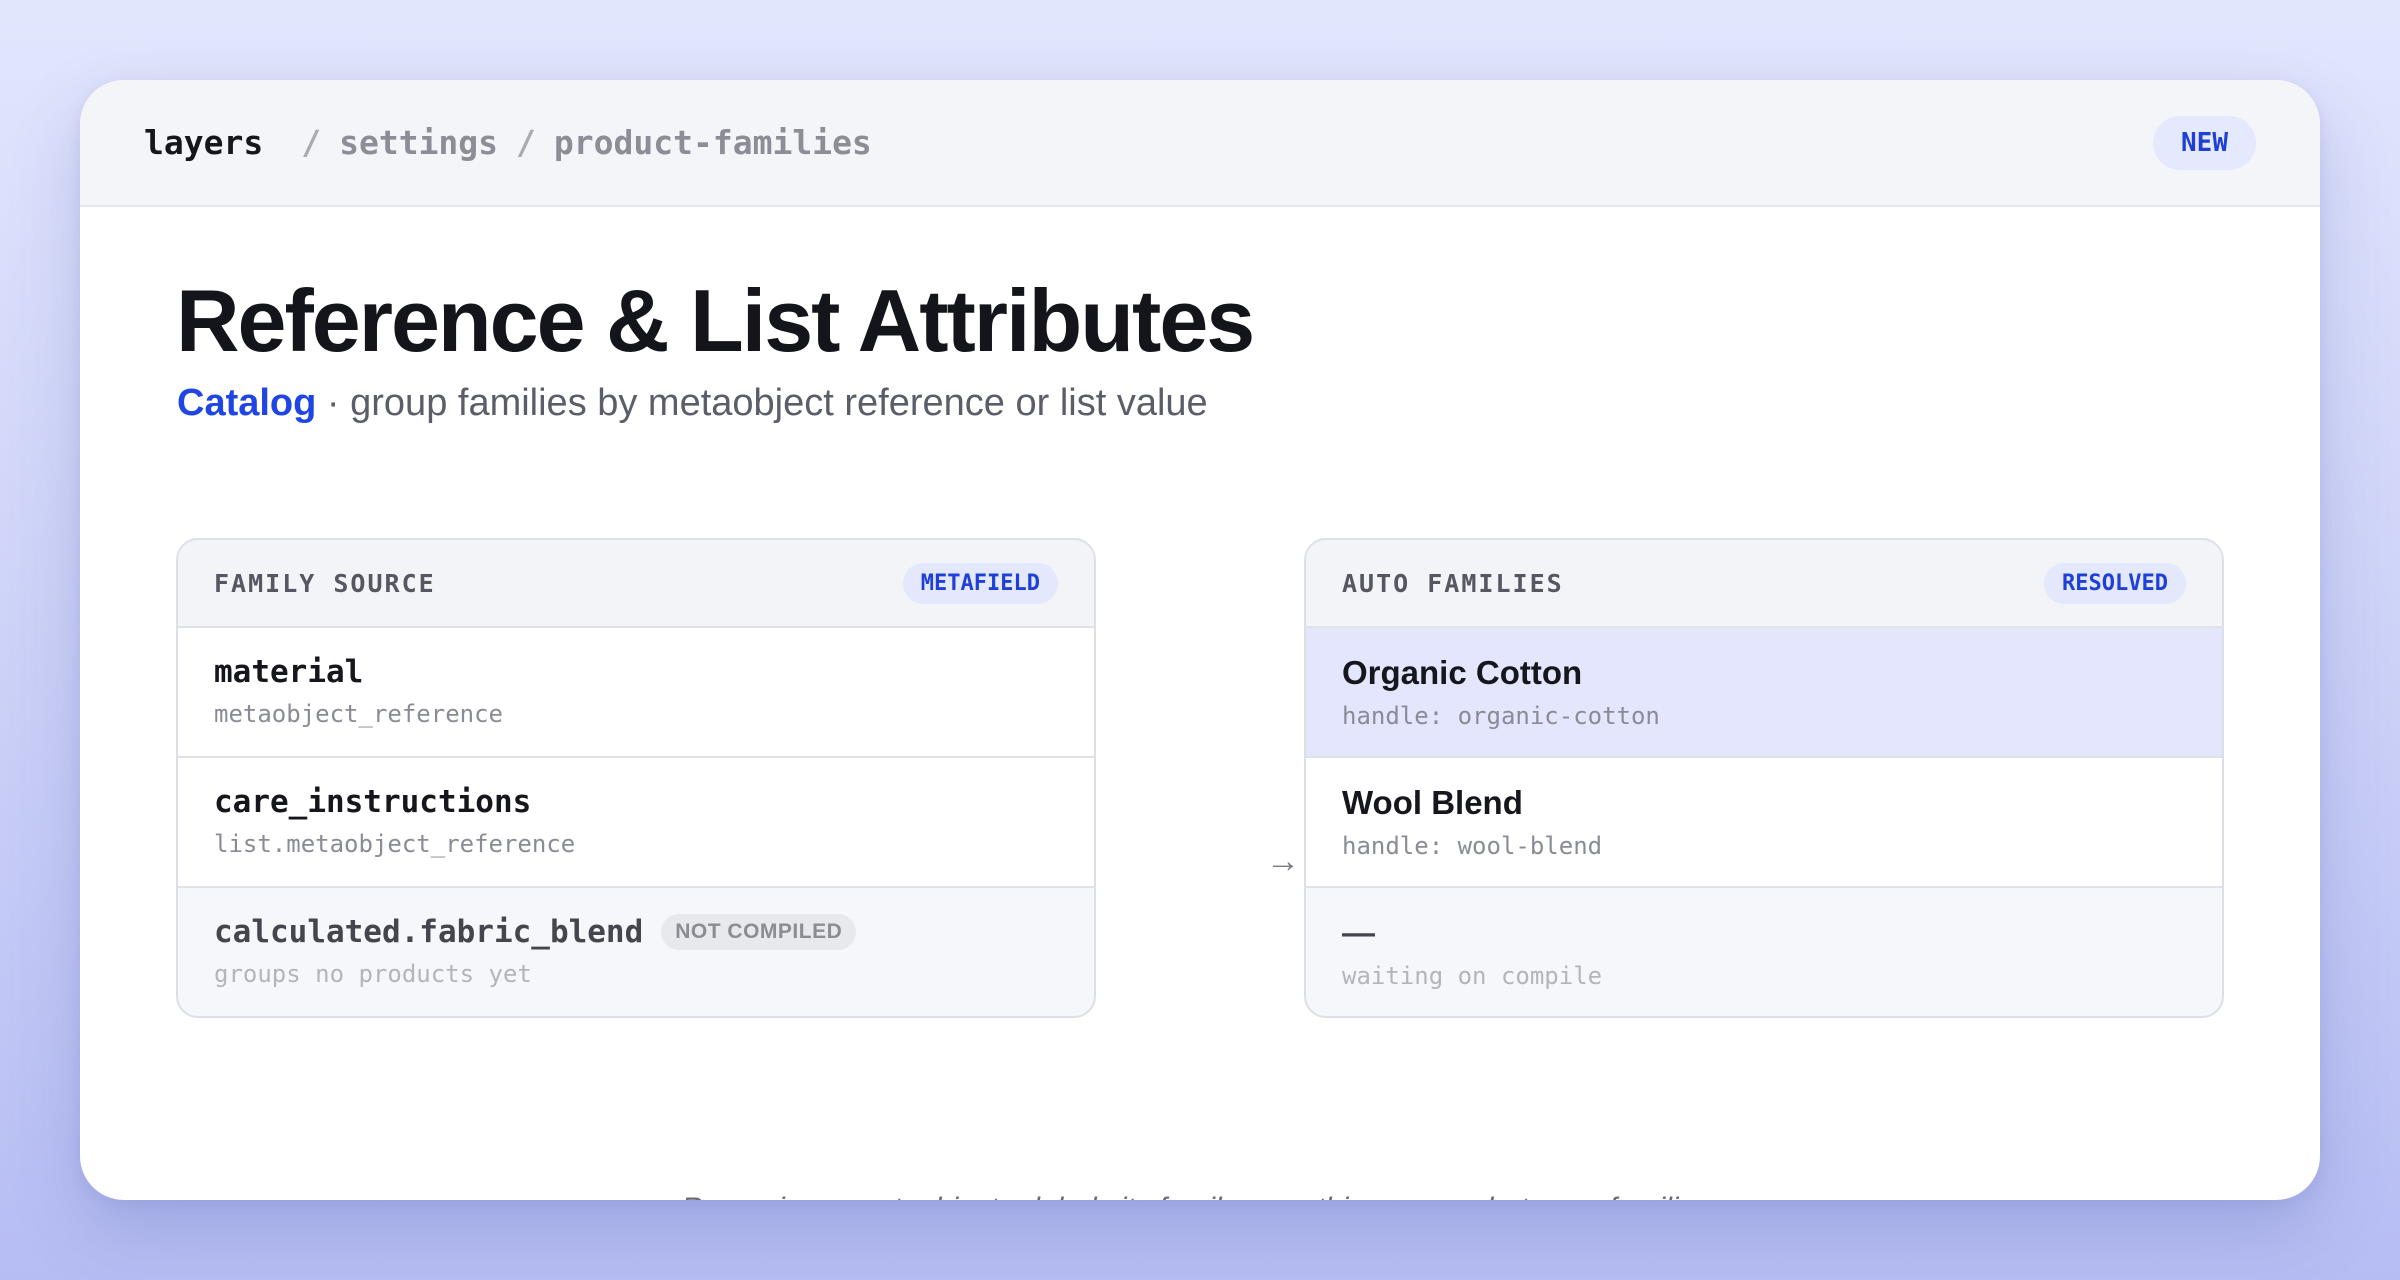 This screenshot has height=1280, width=2400. Describe the element at coordinates (1462, 672) in the screenshot. I see `family-name: Organic Cotton` at that location.